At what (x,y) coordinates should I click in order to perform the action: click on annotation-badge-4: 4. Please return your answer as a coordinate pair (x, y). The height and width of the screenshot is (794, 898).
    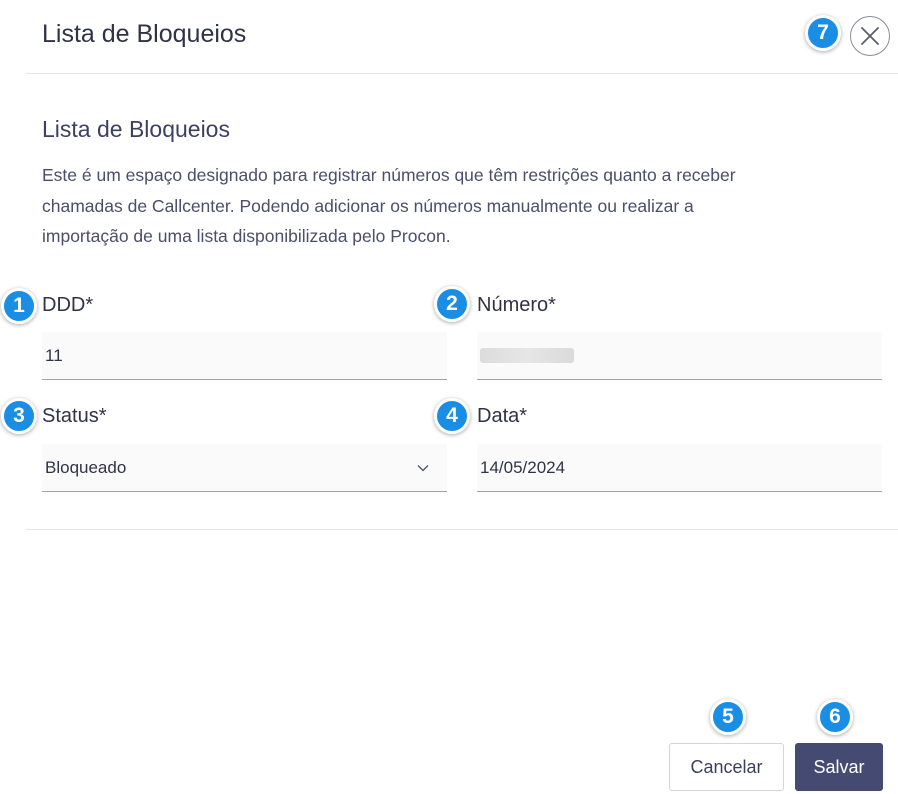
    Looking at the image, I should click on (452, 416).